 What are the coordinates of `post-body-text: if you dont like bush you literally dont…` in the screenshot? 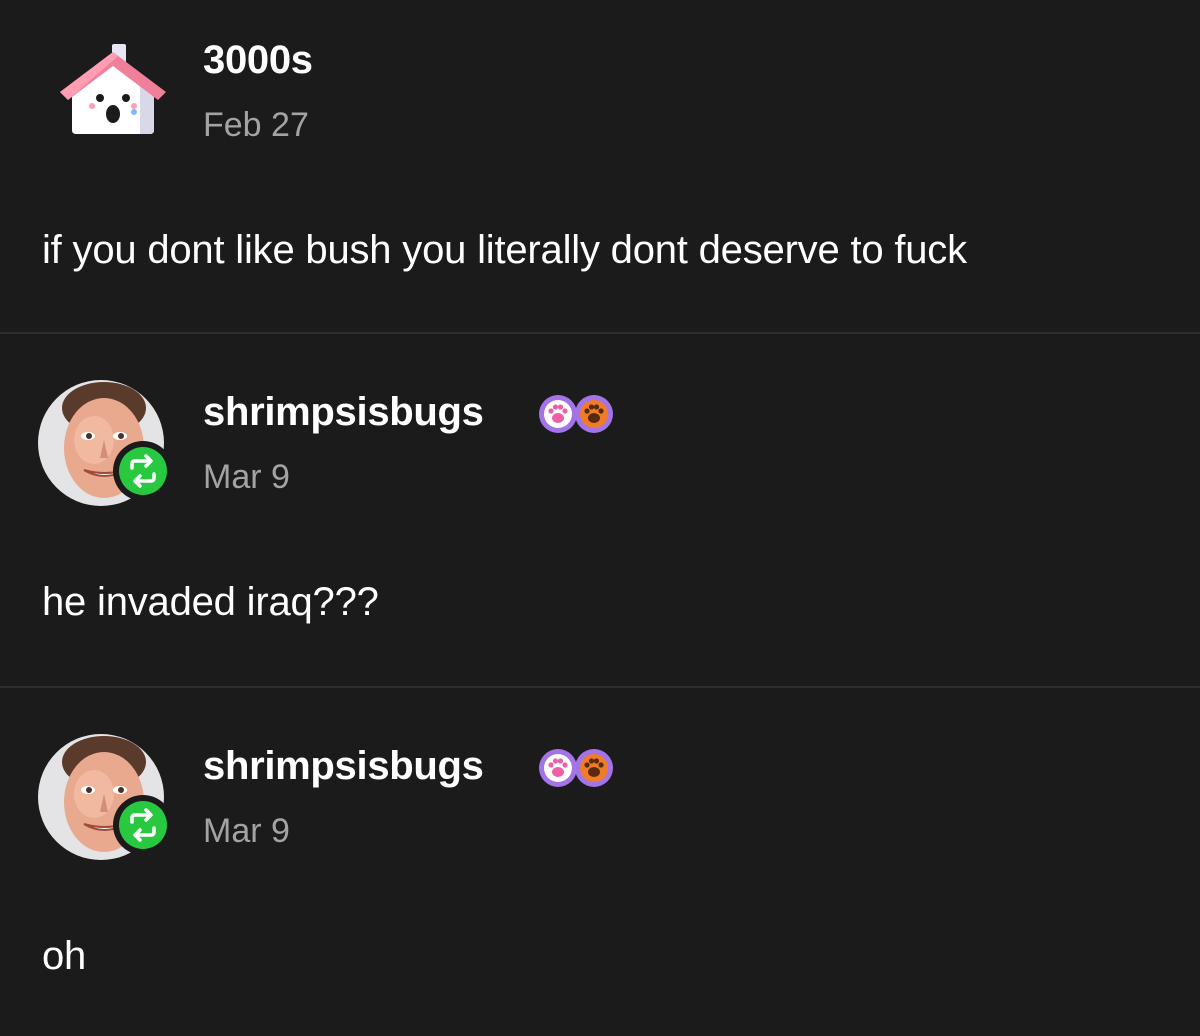 It's located at (504, 250).